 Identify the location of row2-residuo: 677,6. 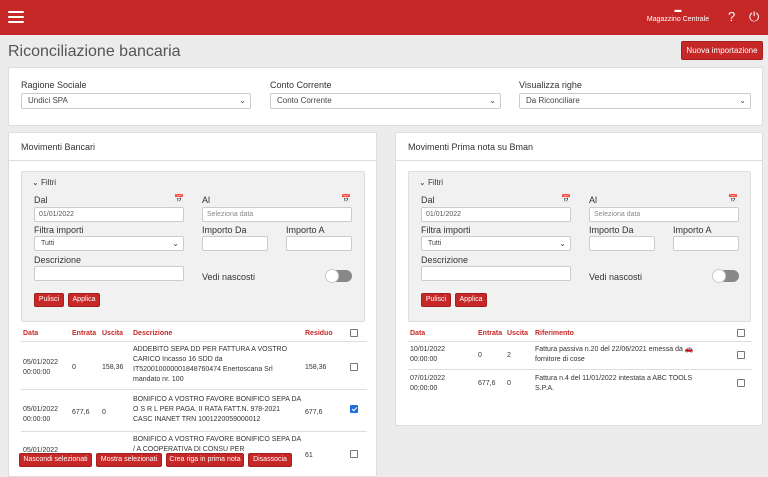
(314, 412).